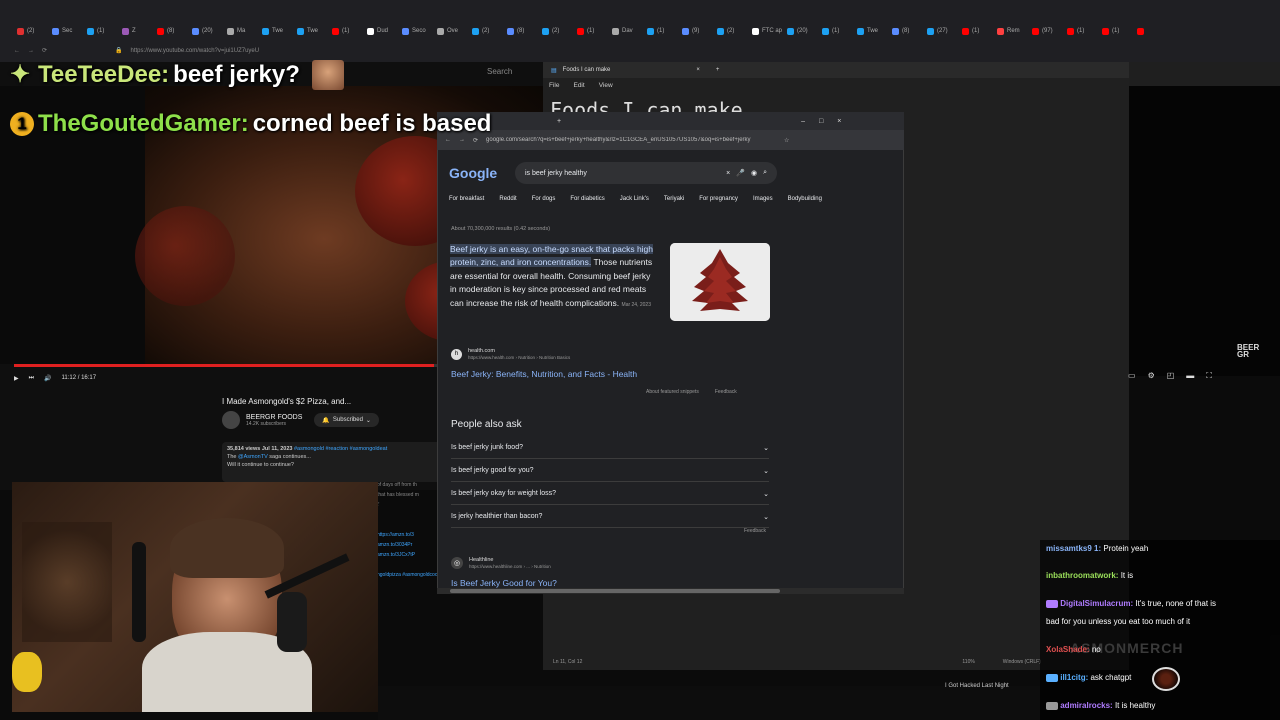 This screenshot has height=720, width=1280. Describe the element at coordinates (135, 31) in the screenshot. I see `browser-tab: Z` at that location.